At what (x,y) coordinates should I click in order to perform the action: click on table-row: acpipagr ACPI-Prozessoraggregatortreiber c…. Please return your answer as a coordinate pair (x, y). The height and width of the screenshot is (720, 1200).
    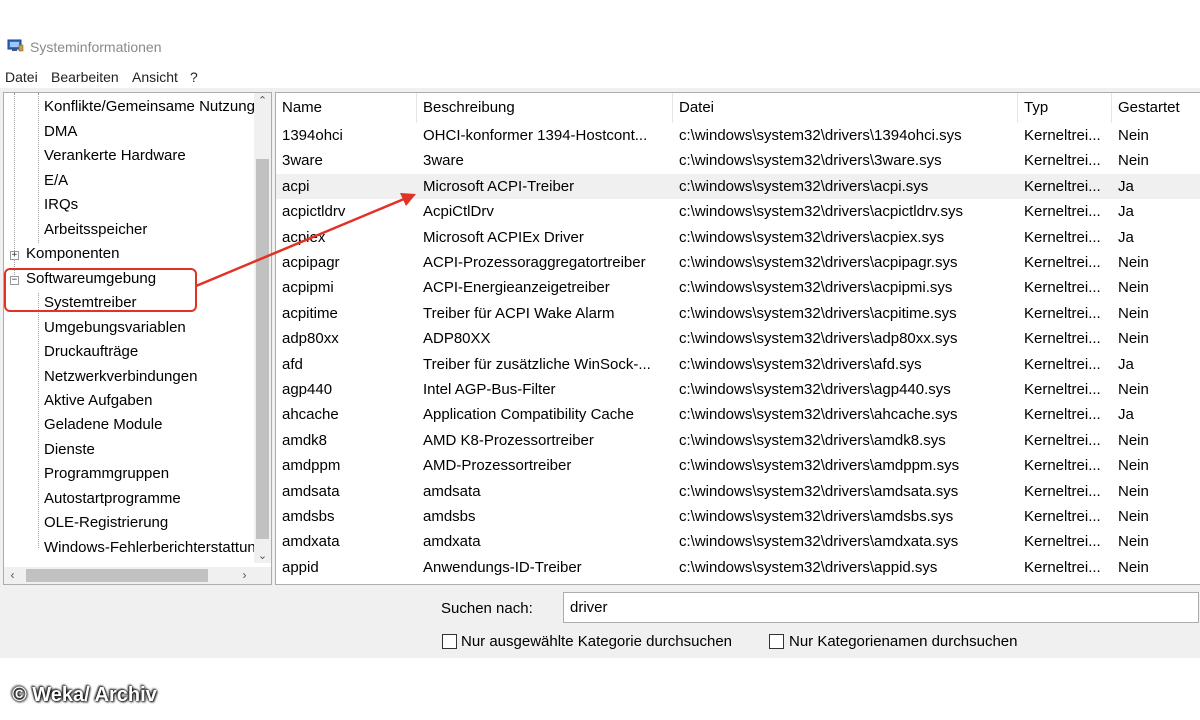
    Looking at the image, I should click on (738, 262).